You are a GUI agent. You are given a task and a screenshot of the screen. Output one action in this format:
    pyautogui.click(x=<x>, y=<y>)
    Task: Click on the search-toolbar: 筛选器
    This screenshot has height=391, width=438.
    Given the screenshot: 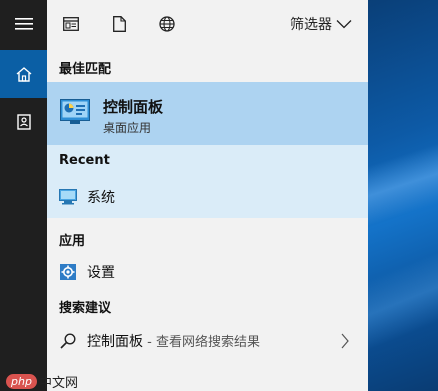 What is the action you would take?
    pyautogui.click(x=207, y=24)
    